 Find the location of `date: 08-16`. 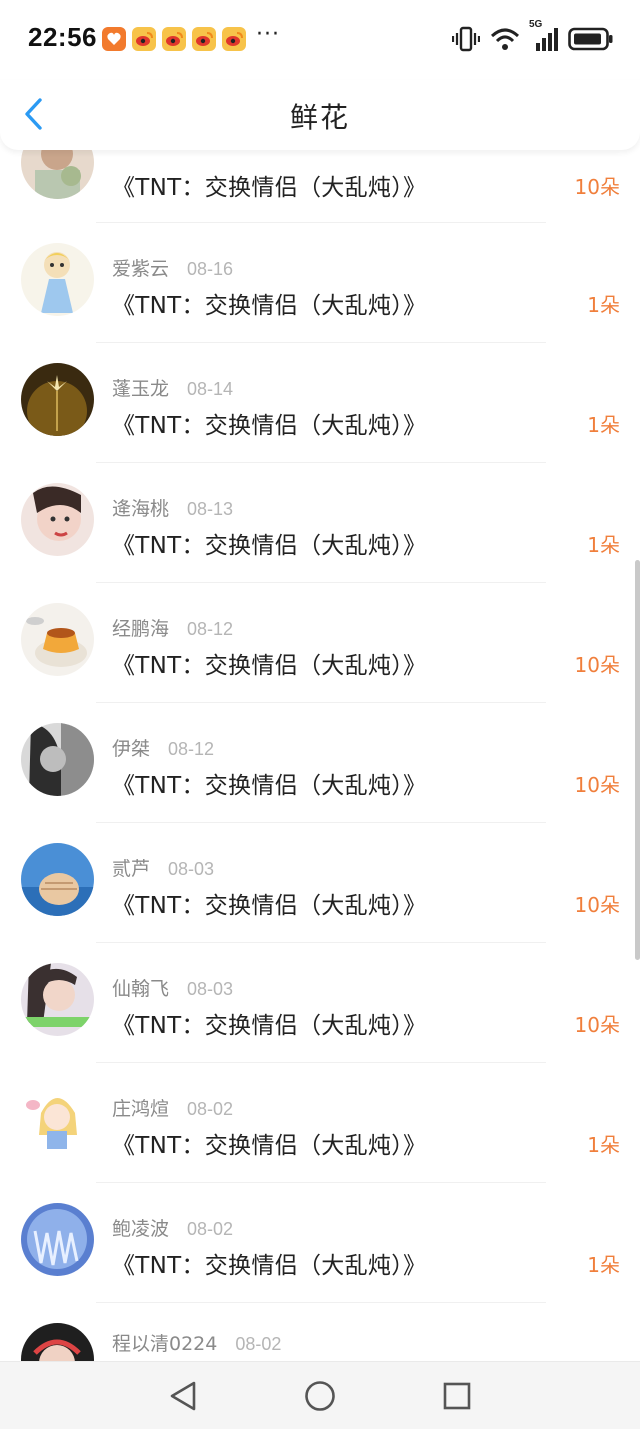

date: 08-16 is located at coordinates (210, 269).